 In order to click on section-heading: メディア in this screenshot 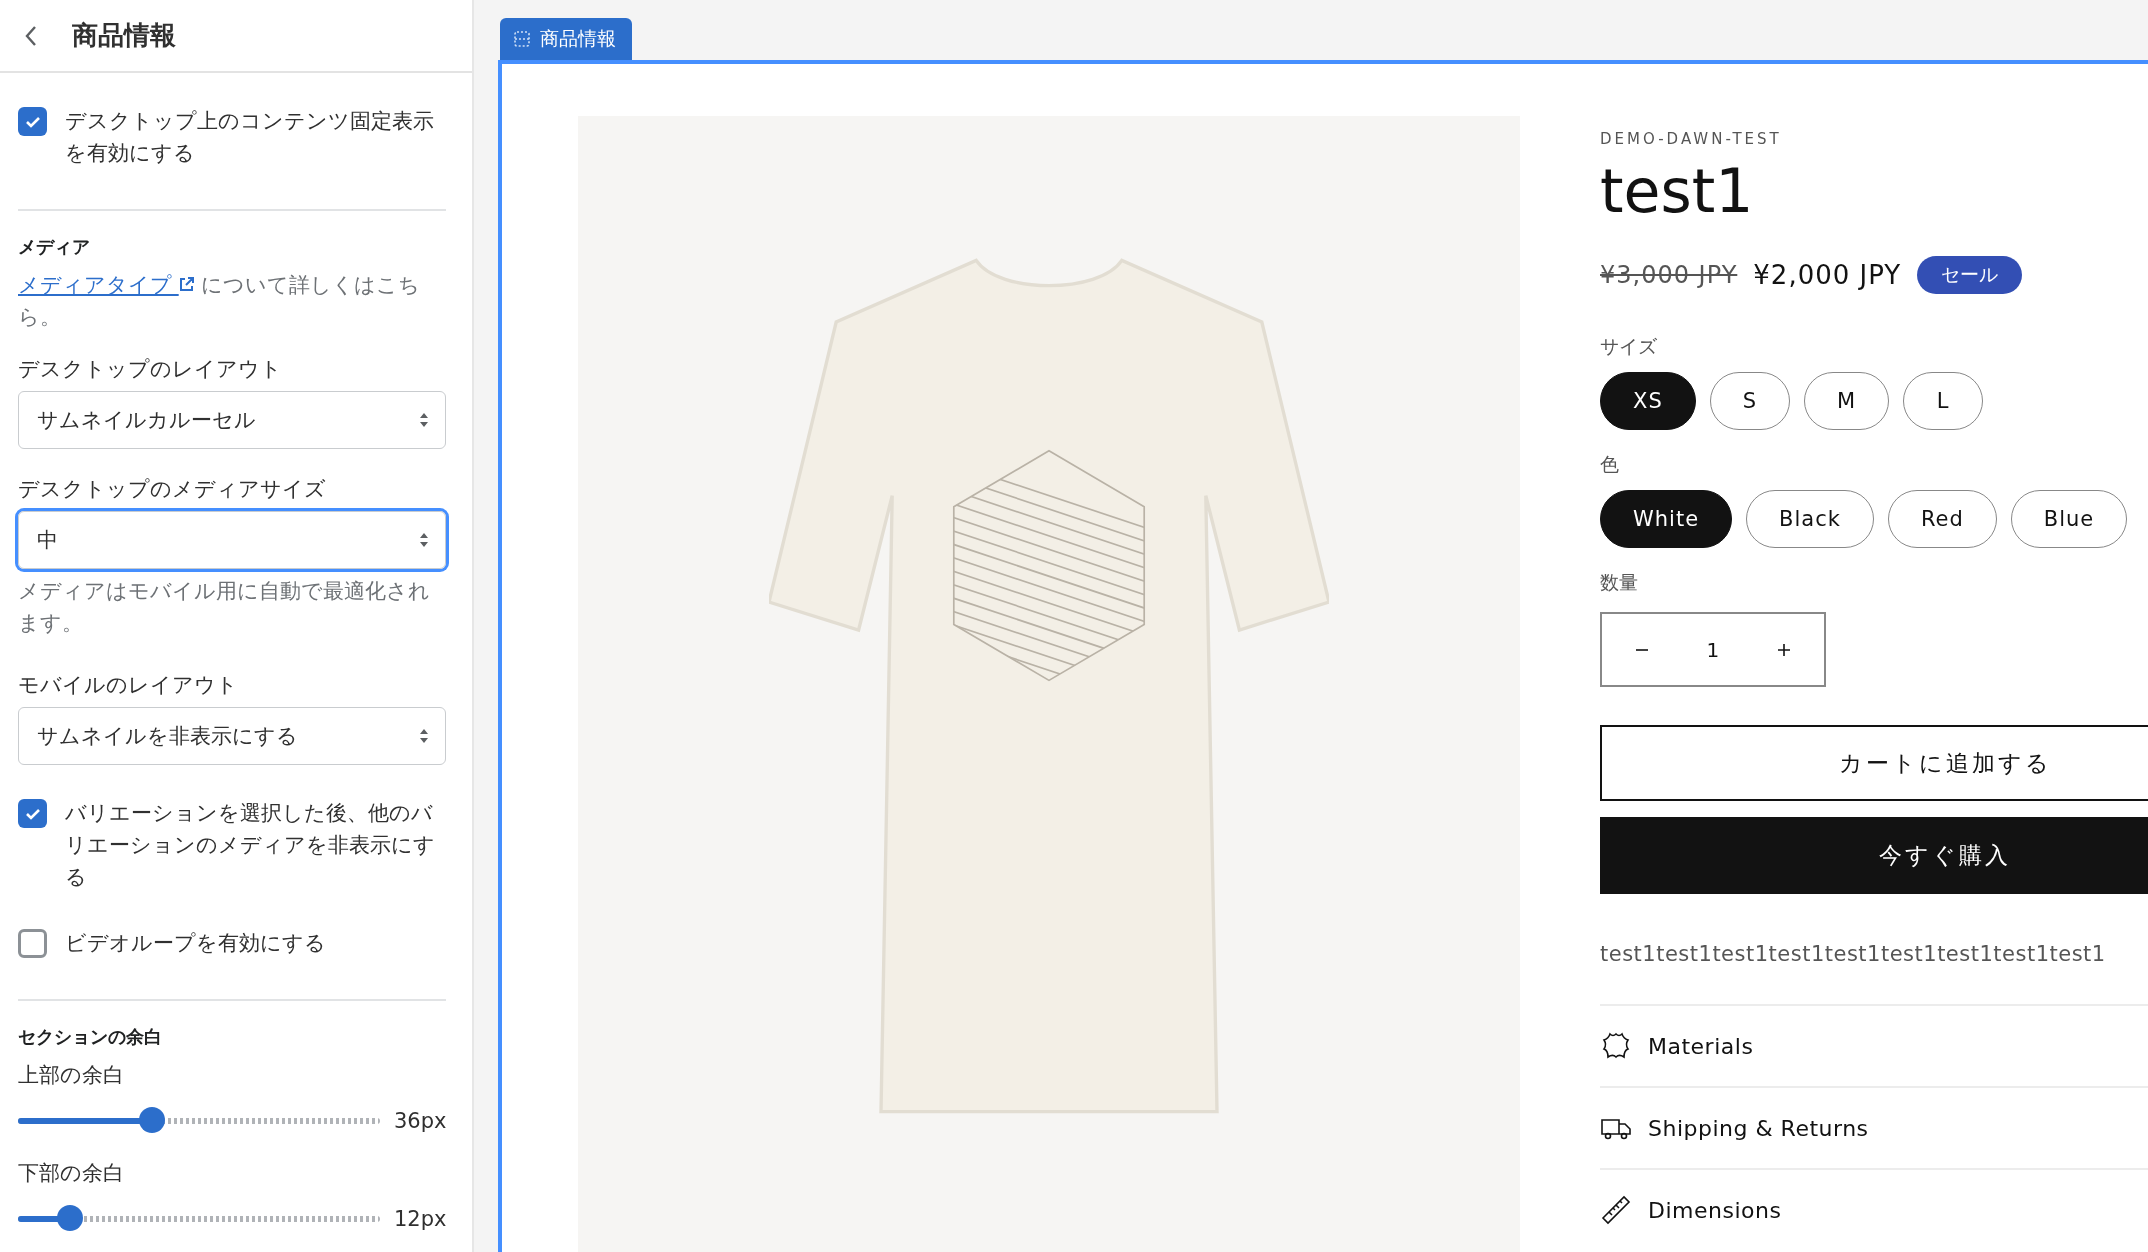, I will do `click(54, 247)`.